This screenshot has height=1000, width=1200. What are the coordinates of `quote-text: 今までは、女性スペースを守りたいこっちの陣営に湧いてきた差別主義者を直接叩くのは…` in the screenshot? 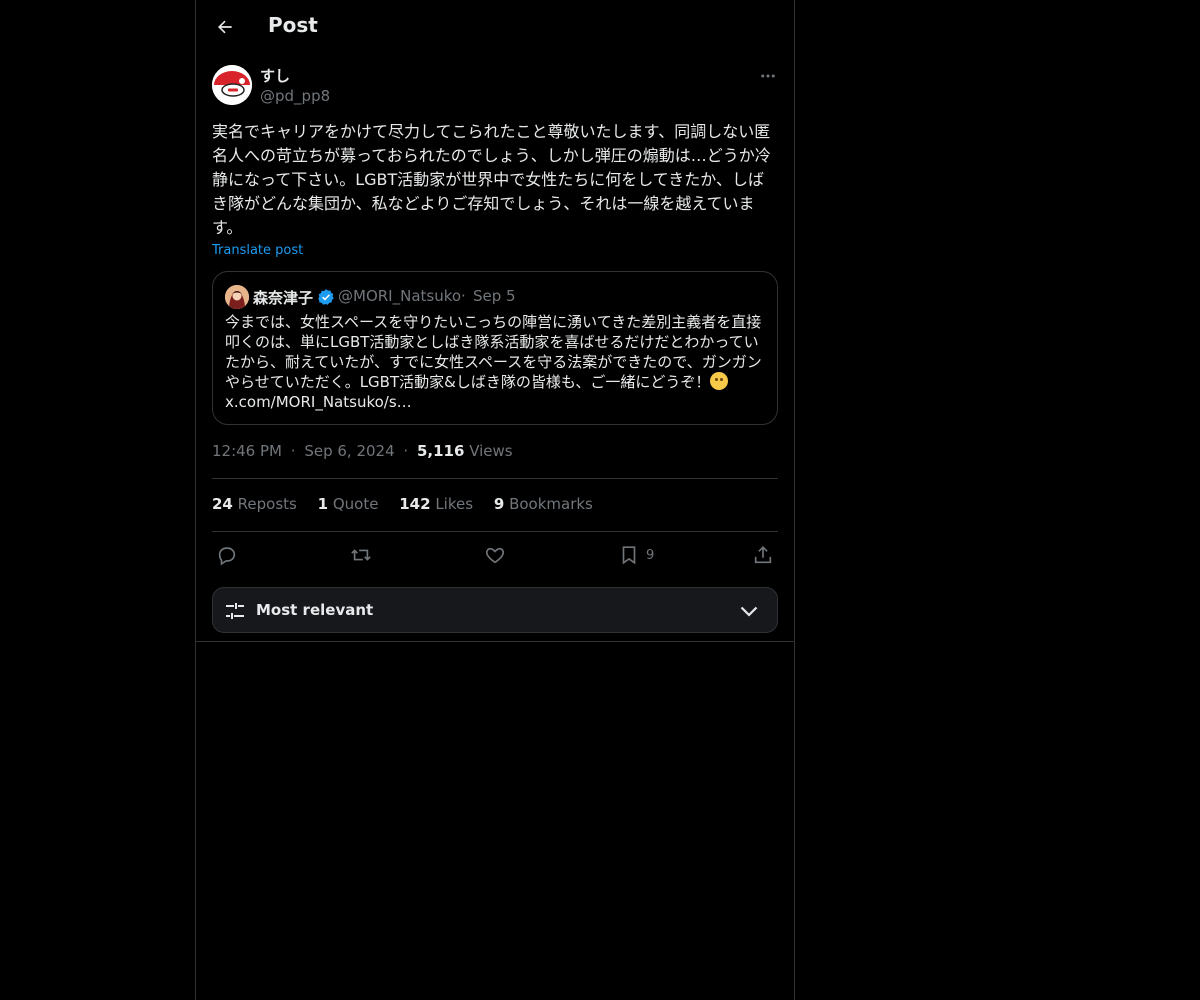 It's located at (495, 362).